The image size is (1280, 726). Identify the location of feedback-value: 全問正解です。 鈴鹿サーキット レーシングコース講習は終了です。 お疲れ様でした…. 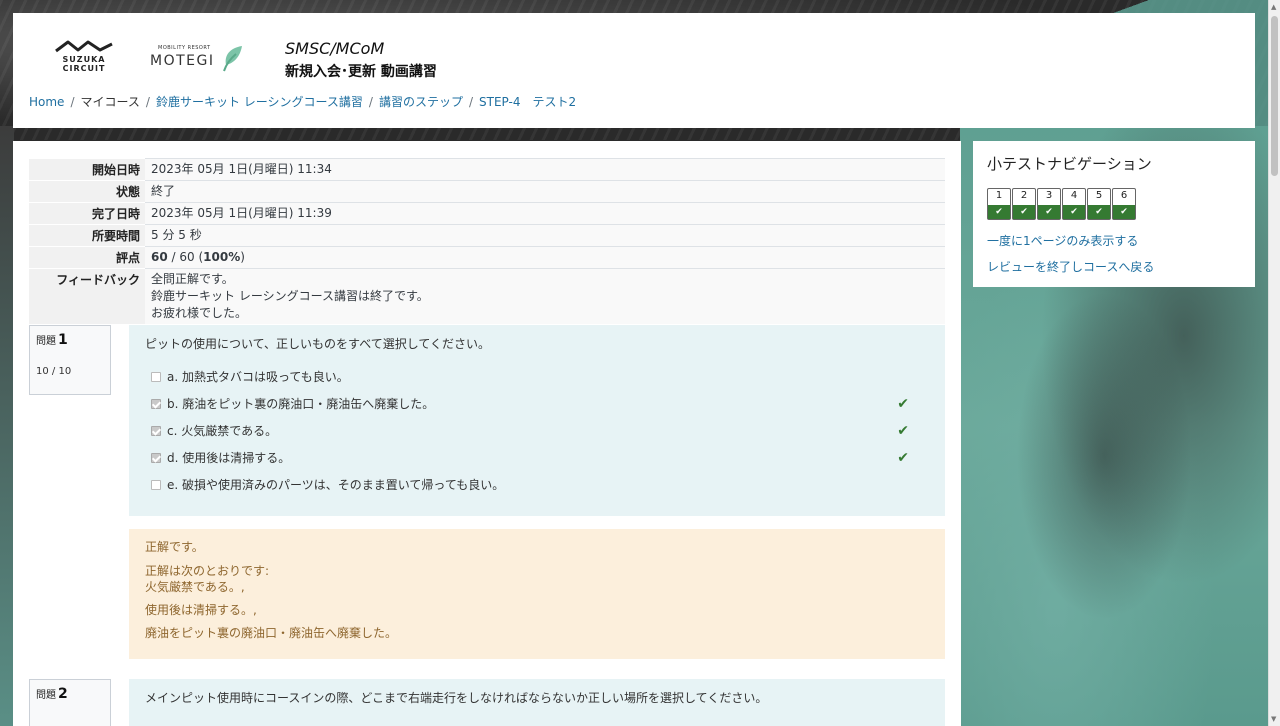
(545, 296).